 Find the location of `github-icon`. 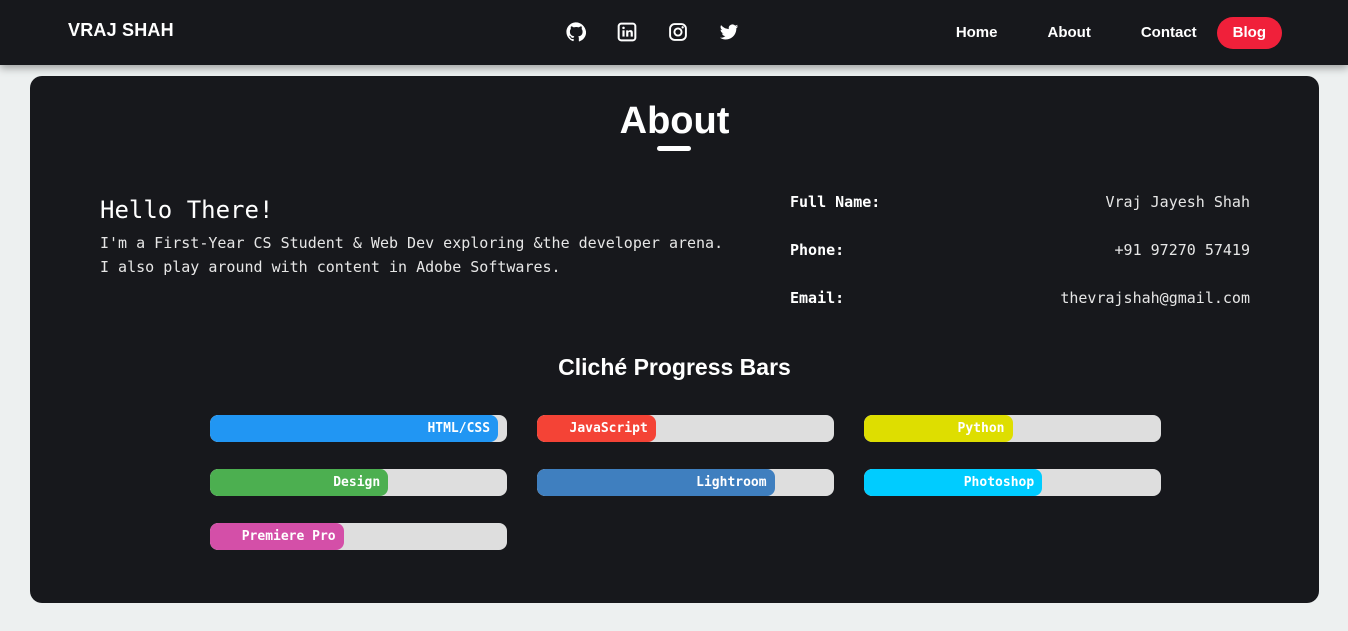

github-icon is located at coordinates (576, 32).